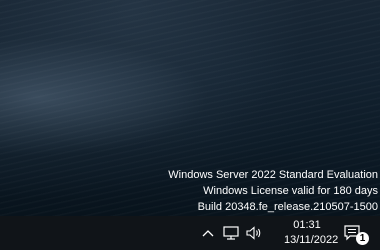  Describe the element at coordinates (231, 233) in the screenshot. I see `network-icon` at that location.